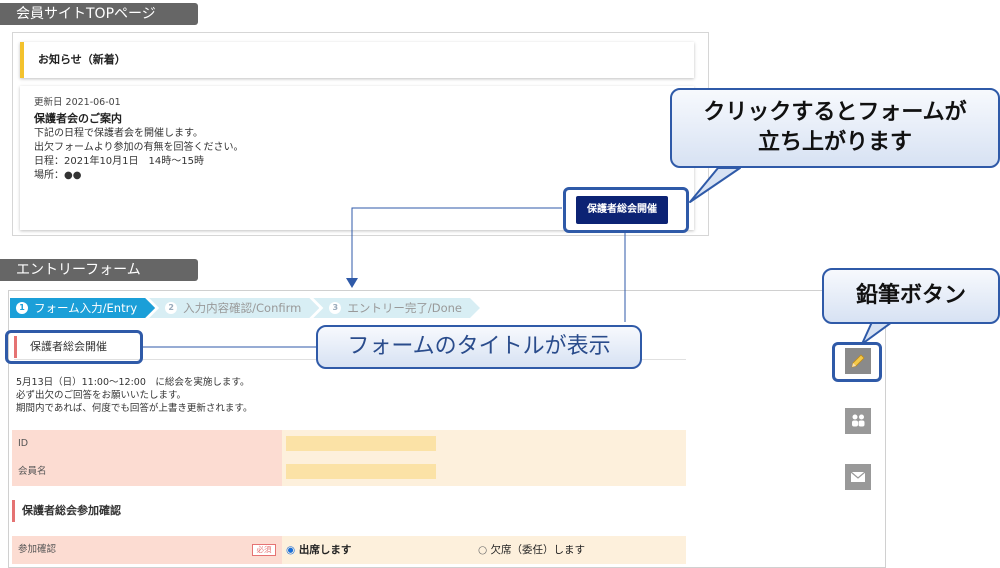 This screenshot has height=568, width=1000. I want to click on radio-absent: ○ 欠席（委任）します, so click(531, 550).